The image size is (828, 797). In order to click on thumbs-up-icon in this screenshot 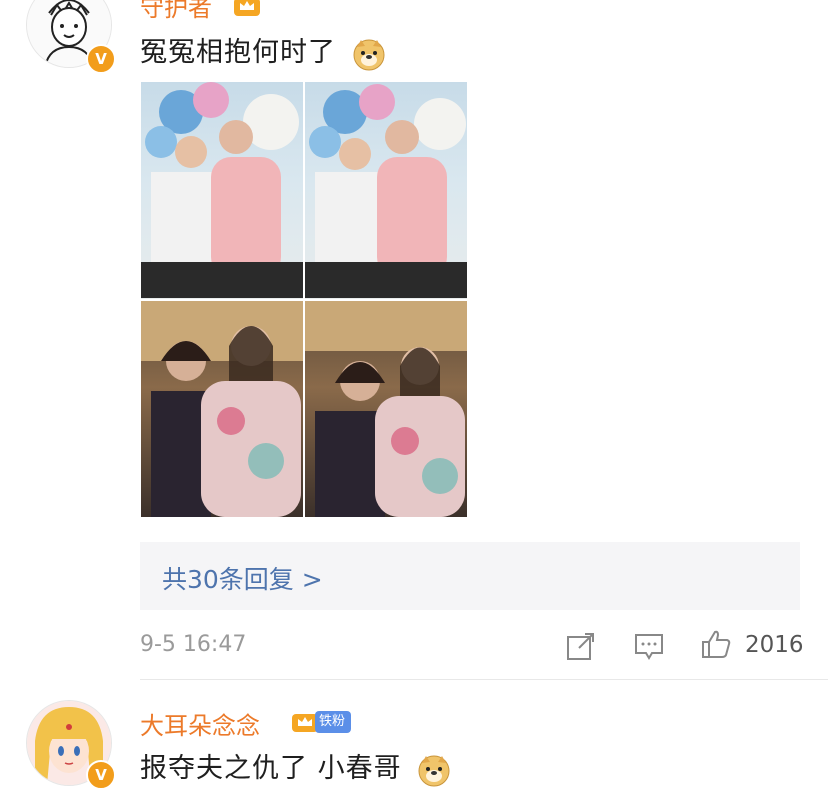, I will do `click(716, 644)`.